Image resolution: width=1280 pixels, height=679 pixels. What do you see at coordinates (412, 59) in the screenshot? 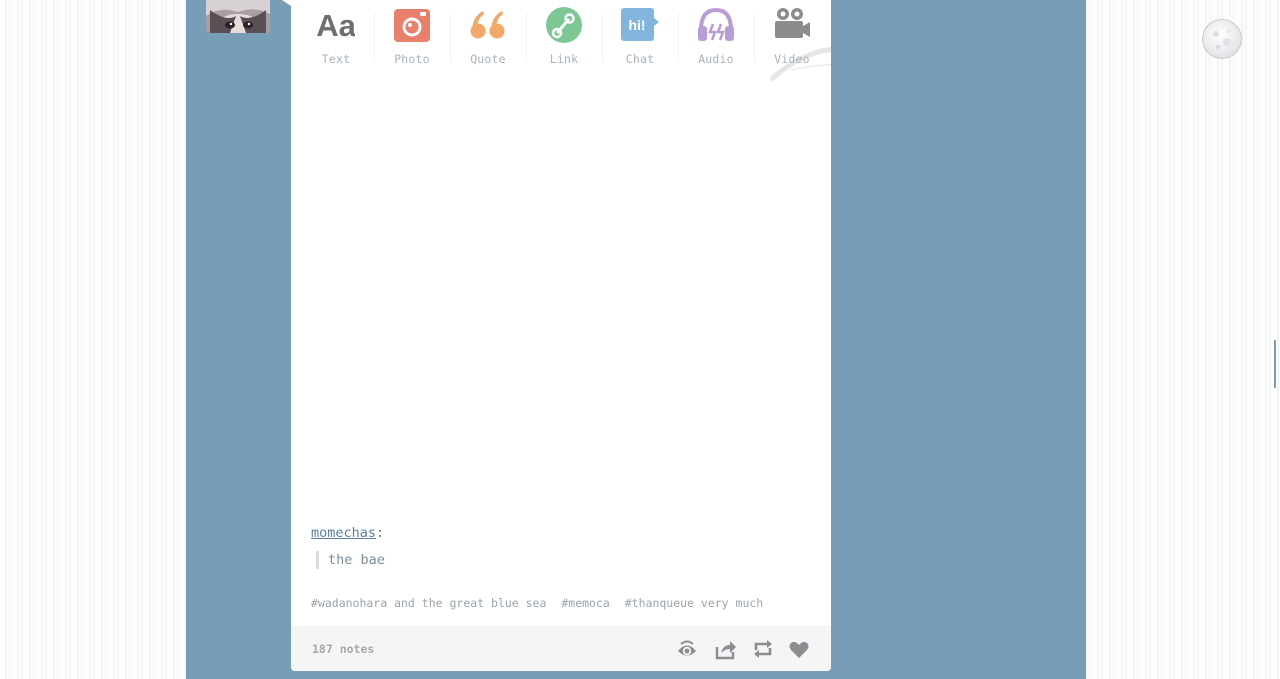
I see `post-type-label: Photo` at bounding box center [412, 59].